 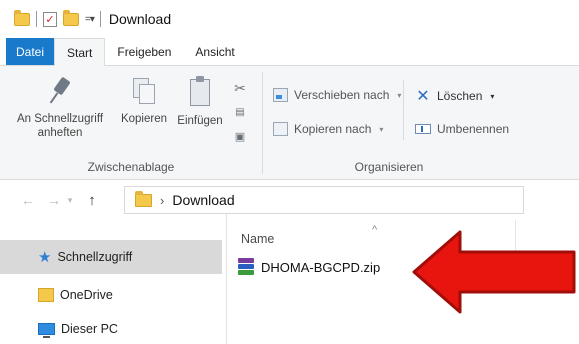 What do you see at coordinates (289, 52) in the screenshot?
I see `ribbon-tabs: Datei Start Freigeben Ansicht` at bounding box center [289, 52].